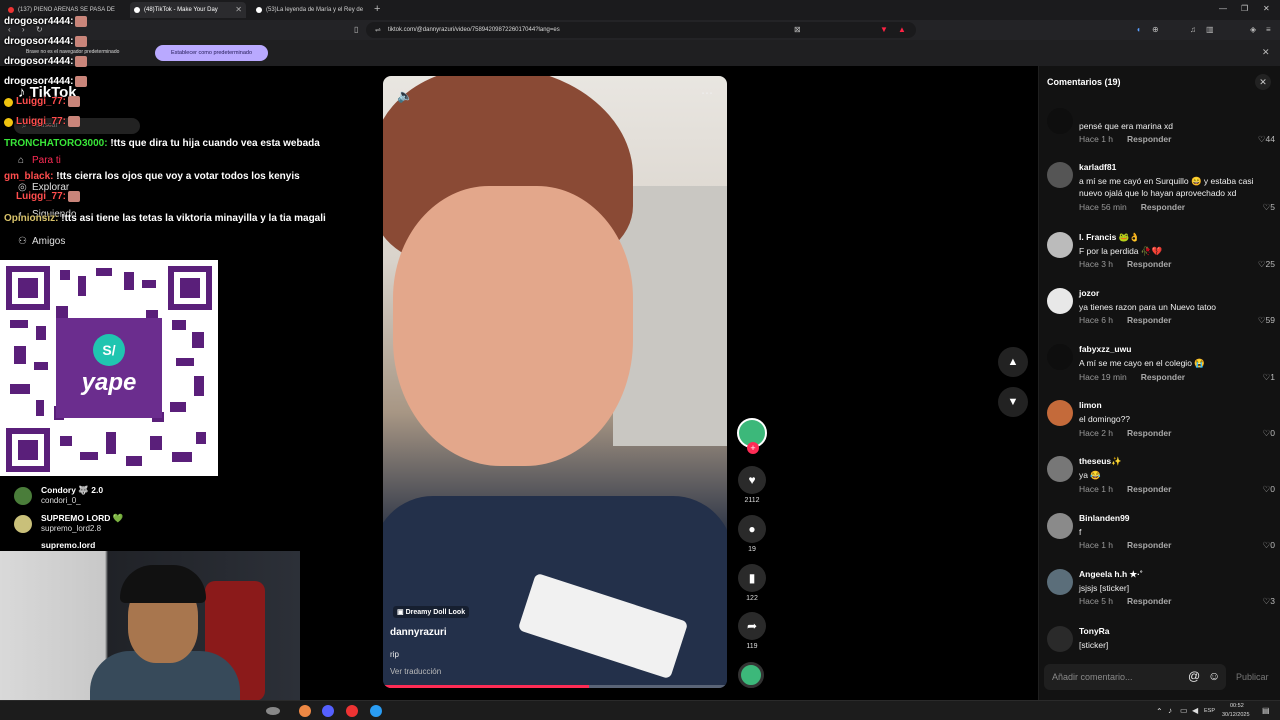 This screenshot has width=1280, height=720. What do you see at coordinates (797, 29) in the screenshot?
I see `reader-icon: ⊠` at bounding box center [797, 29].